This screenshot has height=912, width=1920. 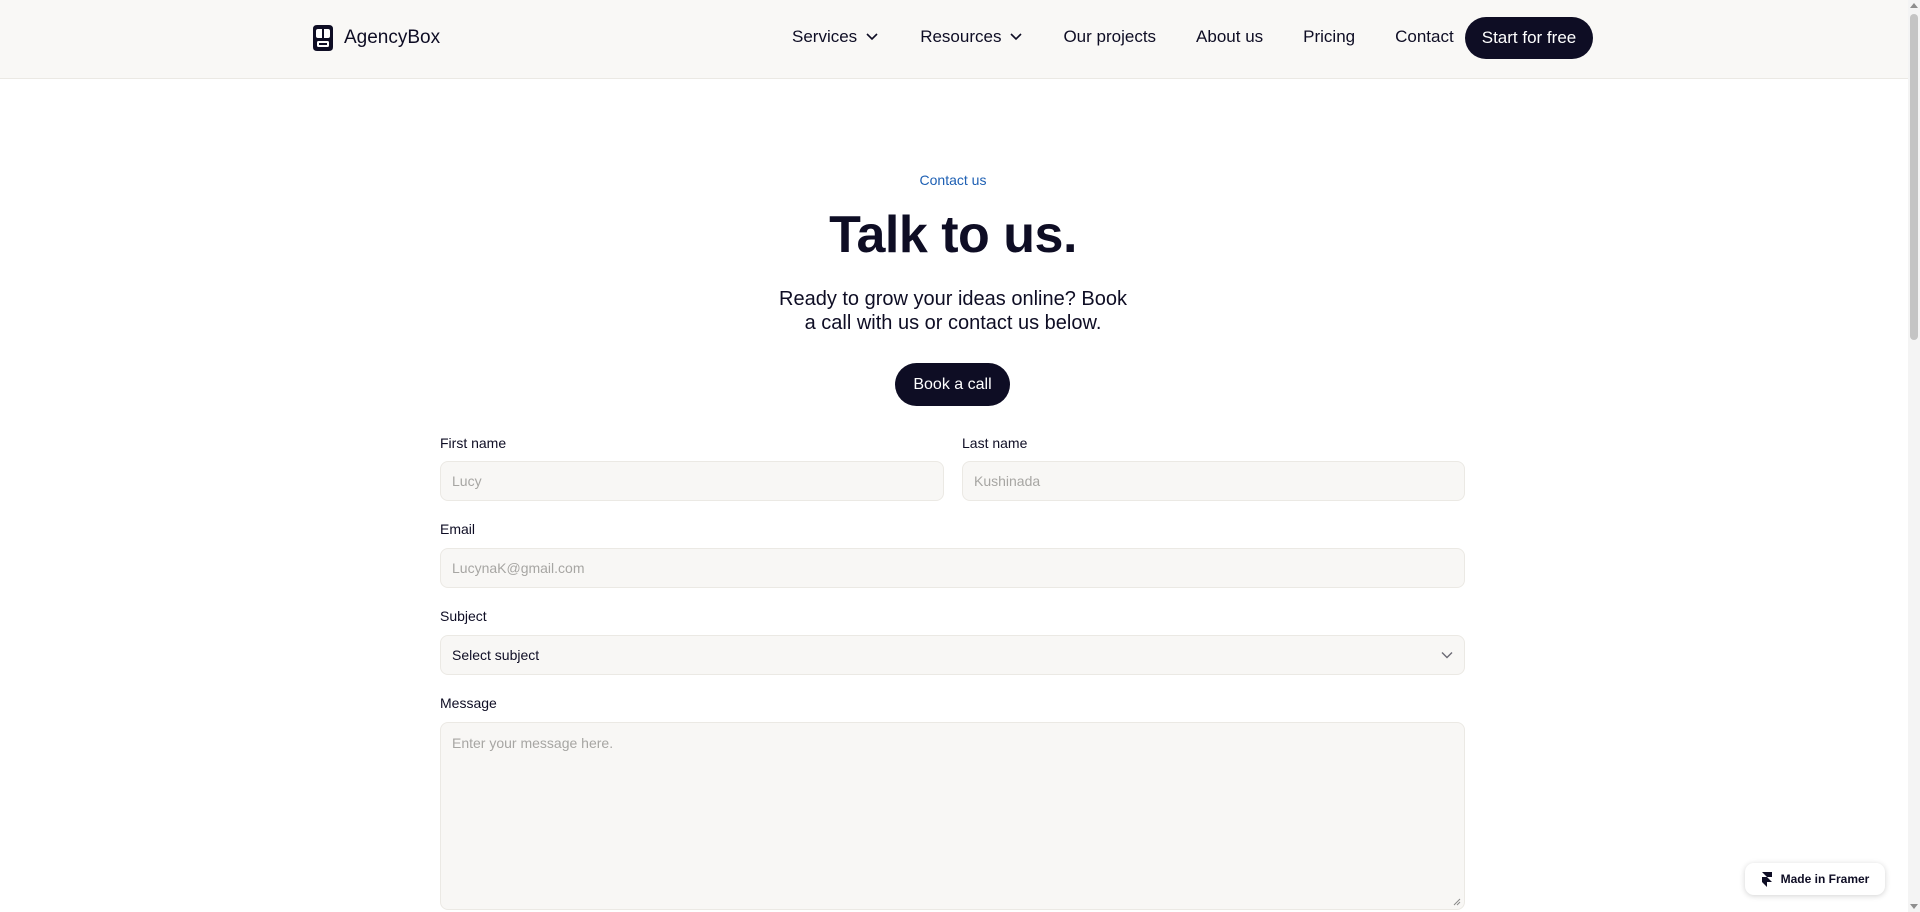 I want to click on nav-services-label: Services, so click(x=825, y=36).